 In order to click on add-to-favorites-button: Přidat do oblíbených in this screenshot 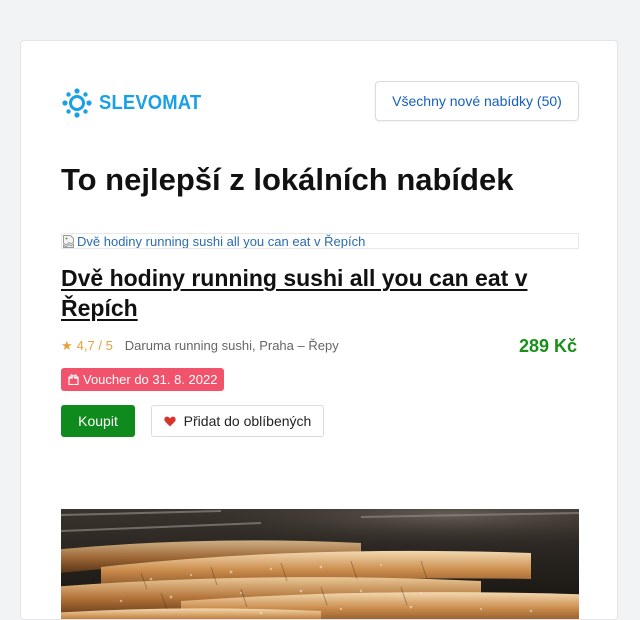, I will do `click(237, 421)`.